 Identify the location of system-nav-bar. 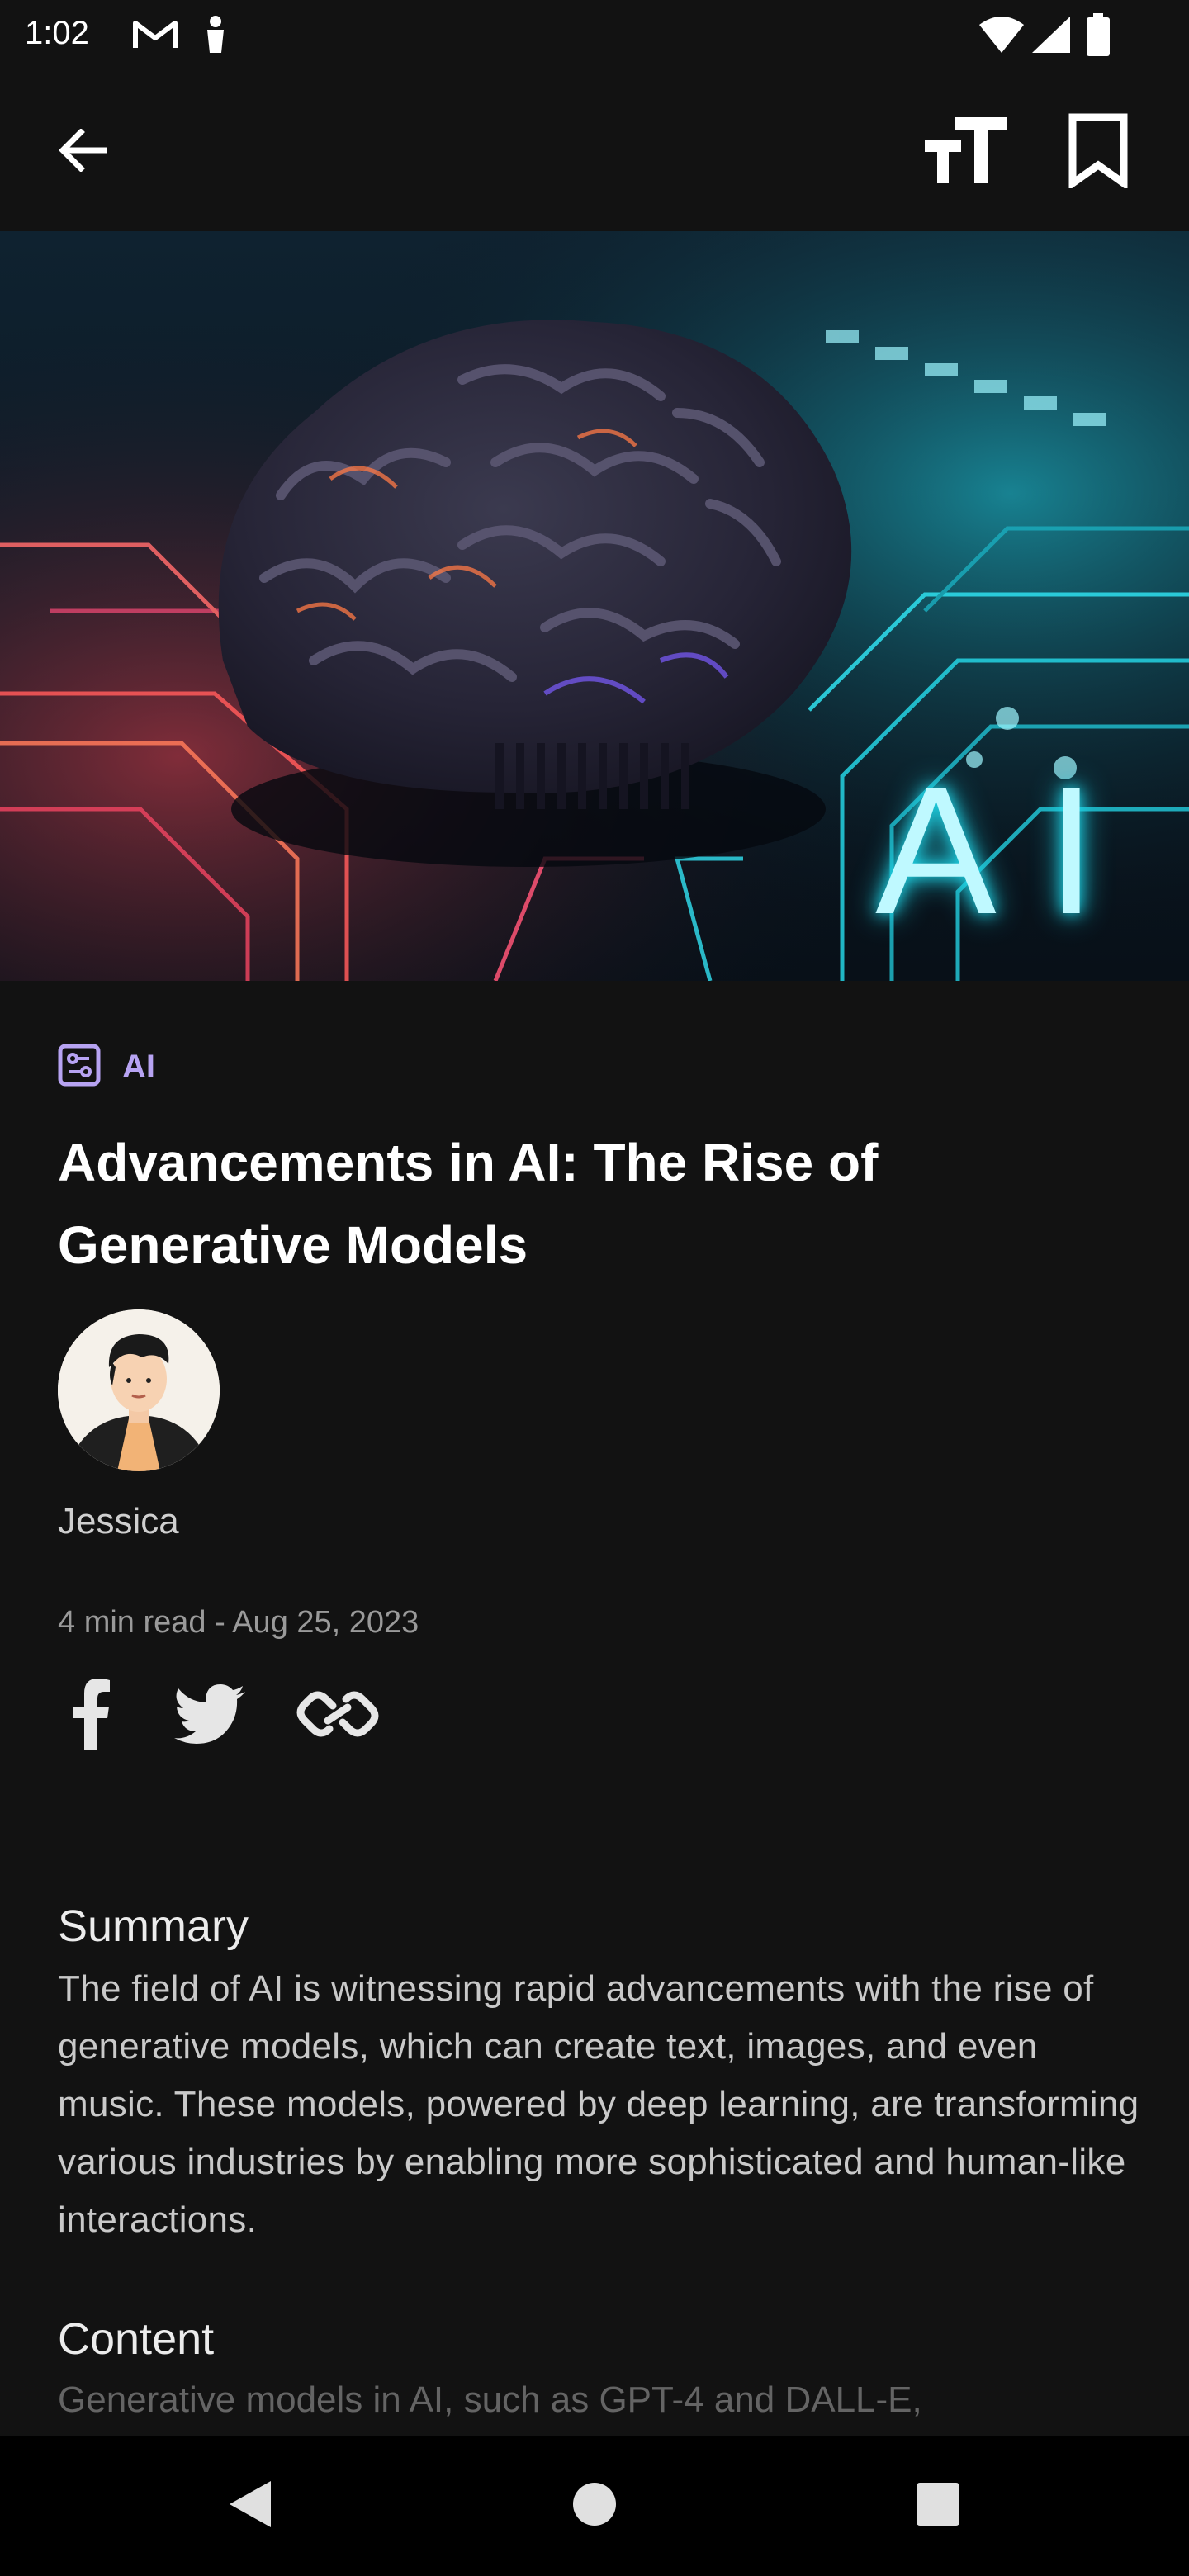
(594, 2506).